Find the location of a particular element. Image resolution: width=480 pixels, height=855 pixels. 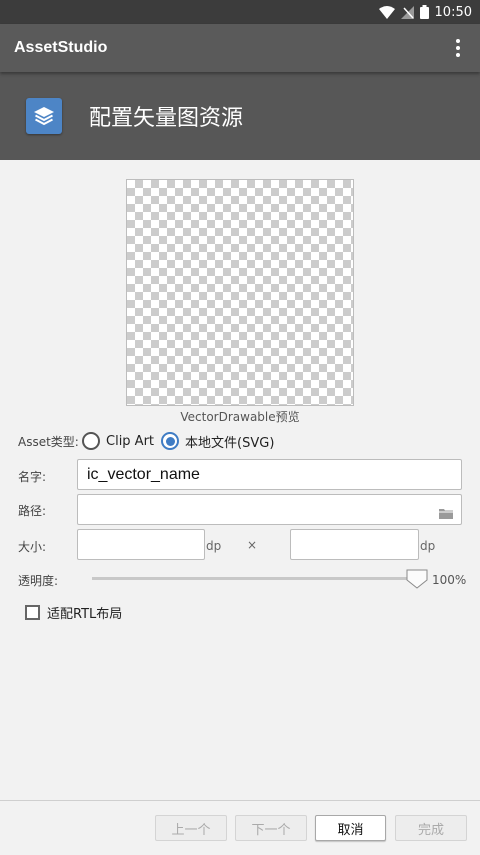

layers-icon is located at coordinates (44, 116).